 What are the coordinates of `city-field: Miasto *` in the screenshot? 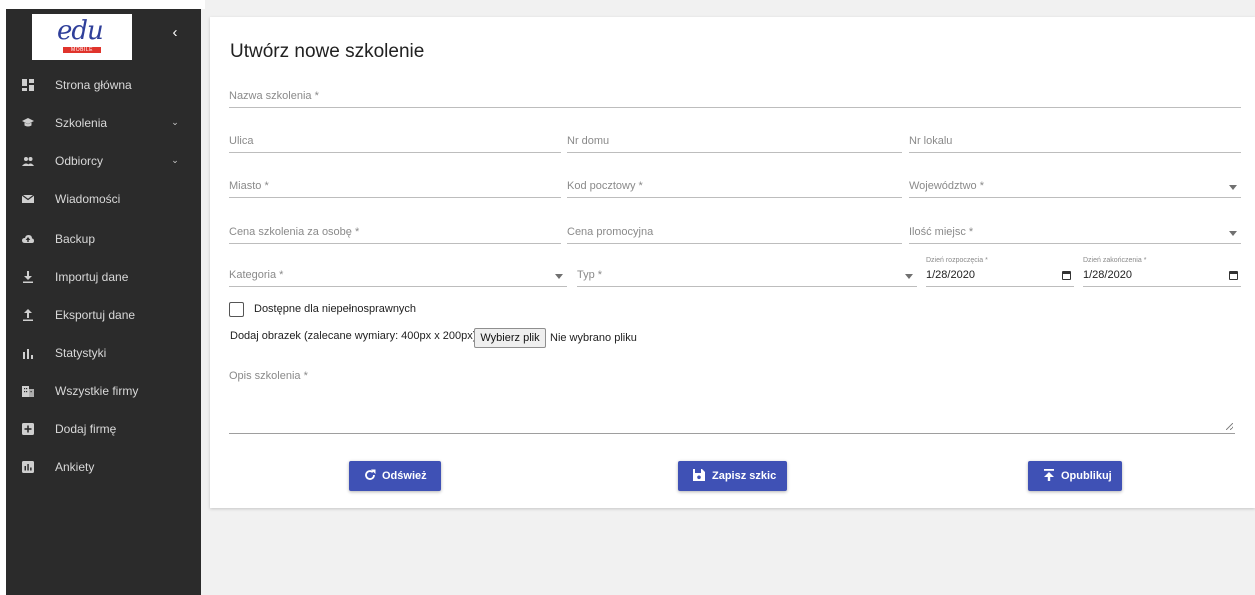 It's located at (395, 187).